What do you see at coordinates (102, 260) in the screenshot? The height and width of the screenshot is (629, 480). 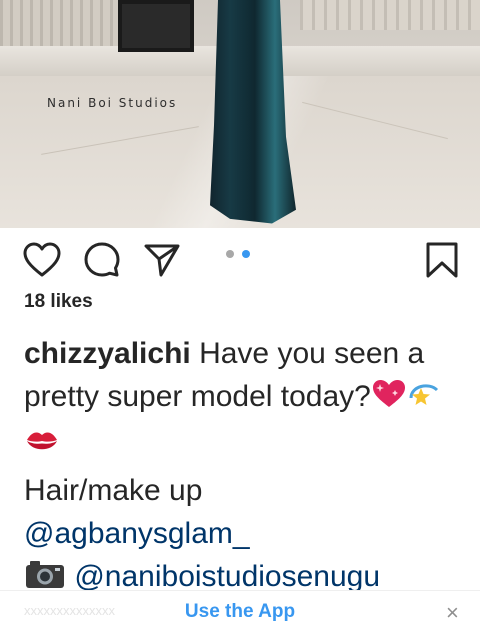 I see `comment-icon` at bounding box center [102, 260].